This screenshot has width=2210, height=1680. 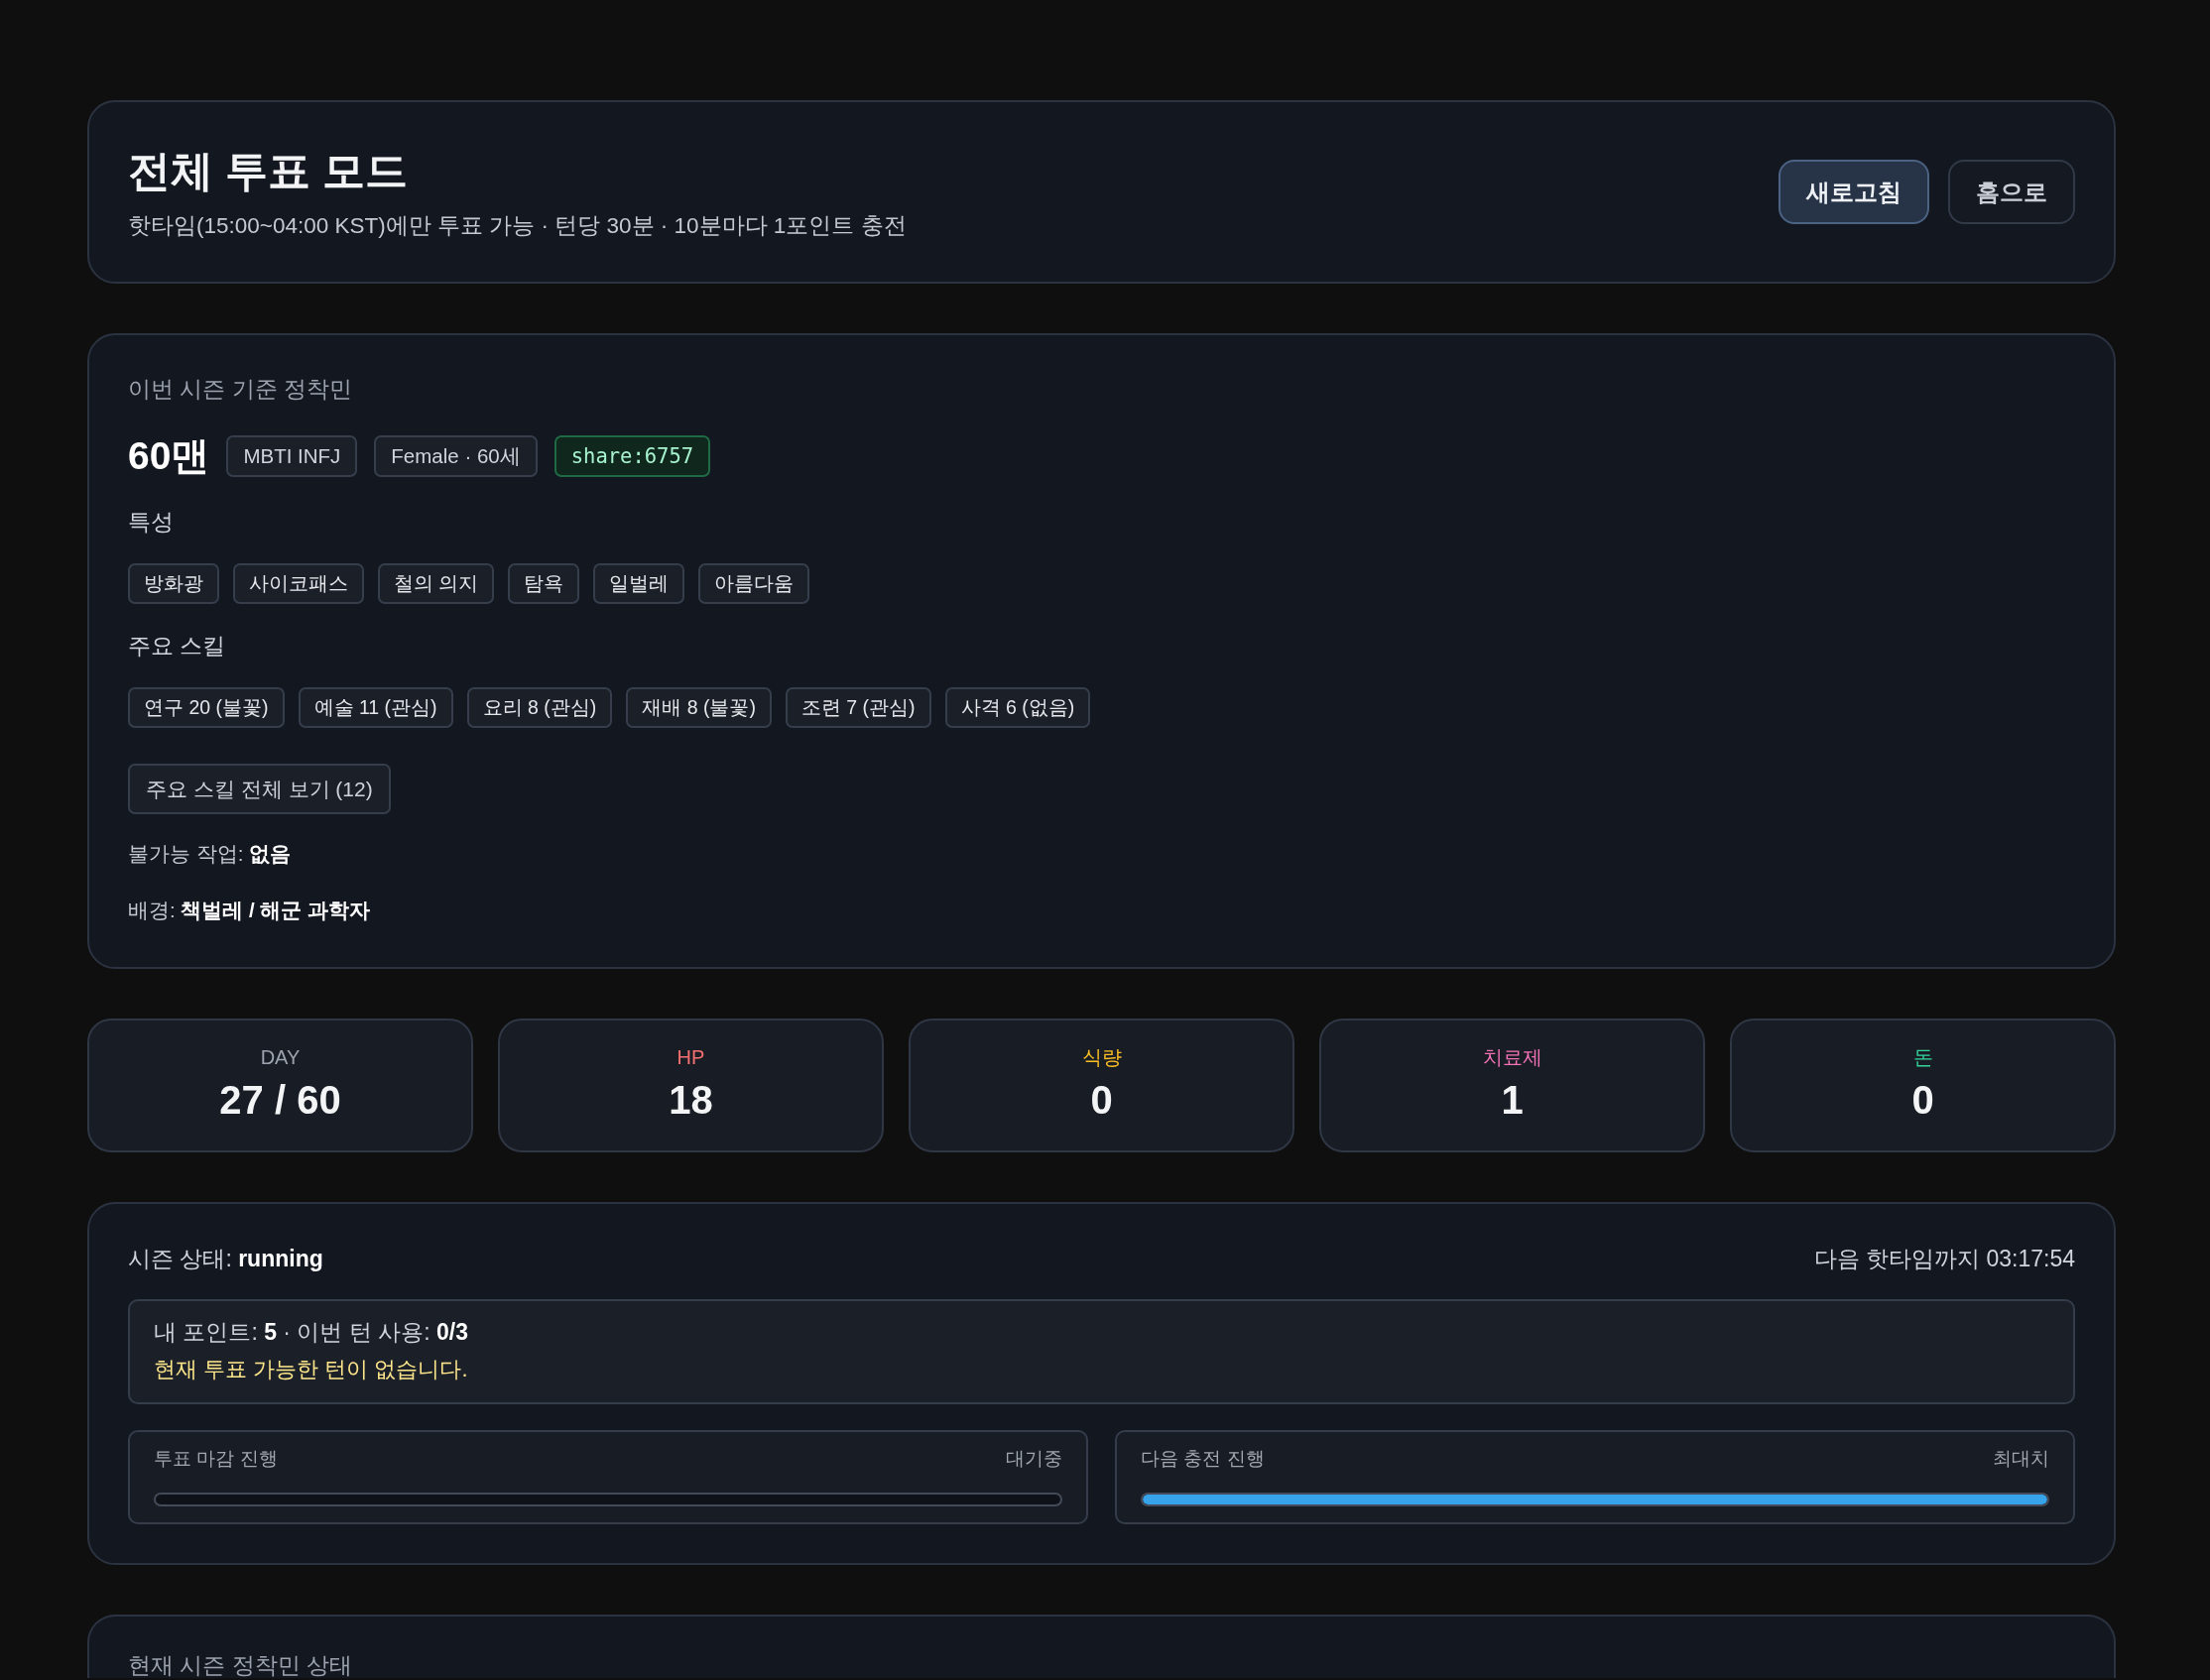 What do you see at coordinates (1944, 1259) in the screenshot?
I see `countdown-text: 다음 핫타임까지 03:17:54` at bounding box center [1944, 1259].